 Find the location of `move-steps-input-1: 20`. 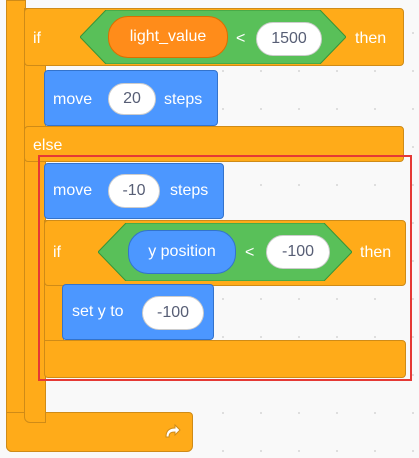

move-steps-input-1: 20 is located at coordinates (132, 99).